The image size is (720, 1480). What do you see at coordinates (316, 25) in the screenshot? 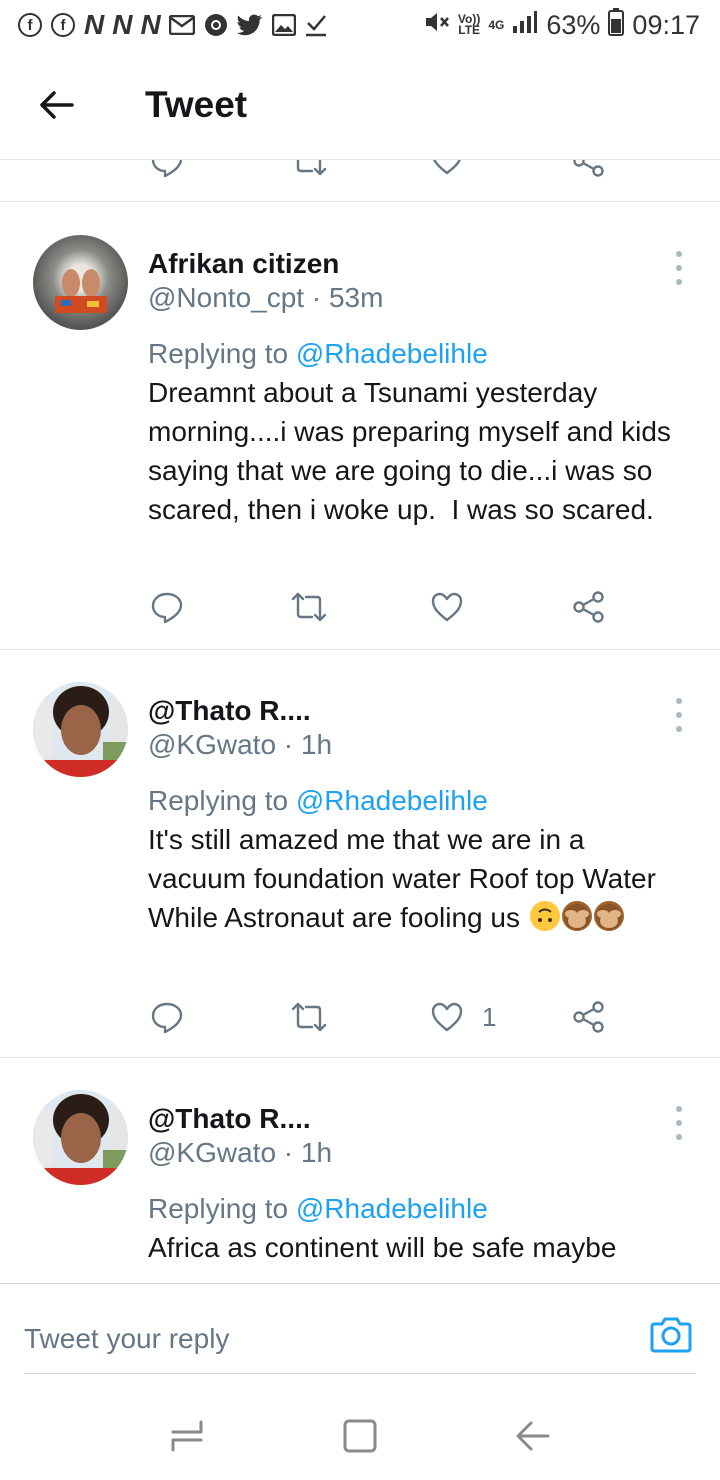
I see `download-check-icon` at bounding box center [316, 25].